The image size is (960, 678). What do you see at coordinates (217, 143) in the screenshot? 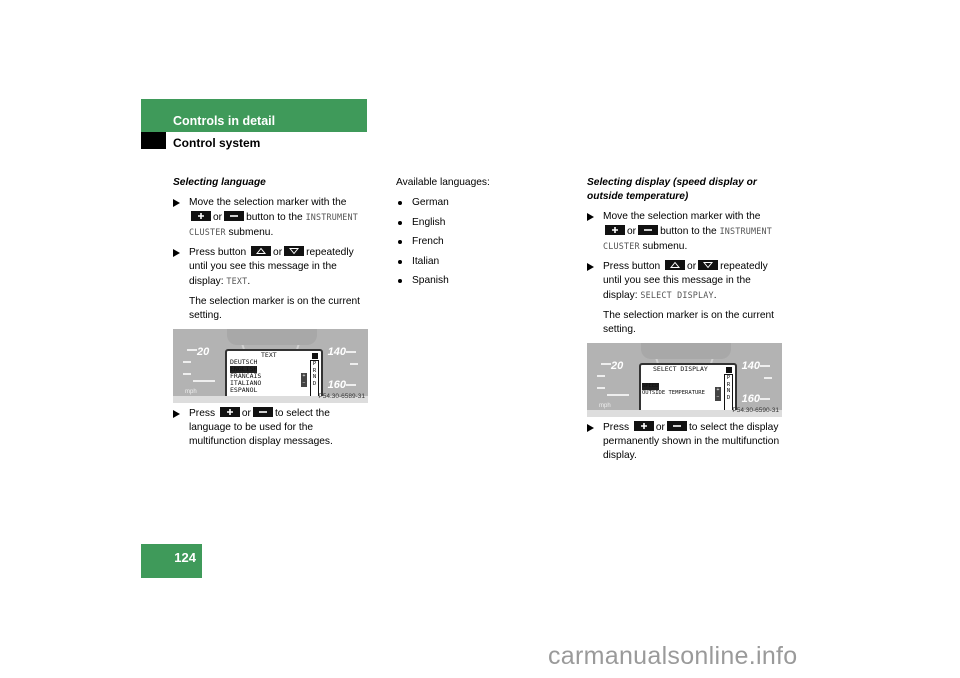
I see `subsection-title: Control system` at bounding box center [217, 143].